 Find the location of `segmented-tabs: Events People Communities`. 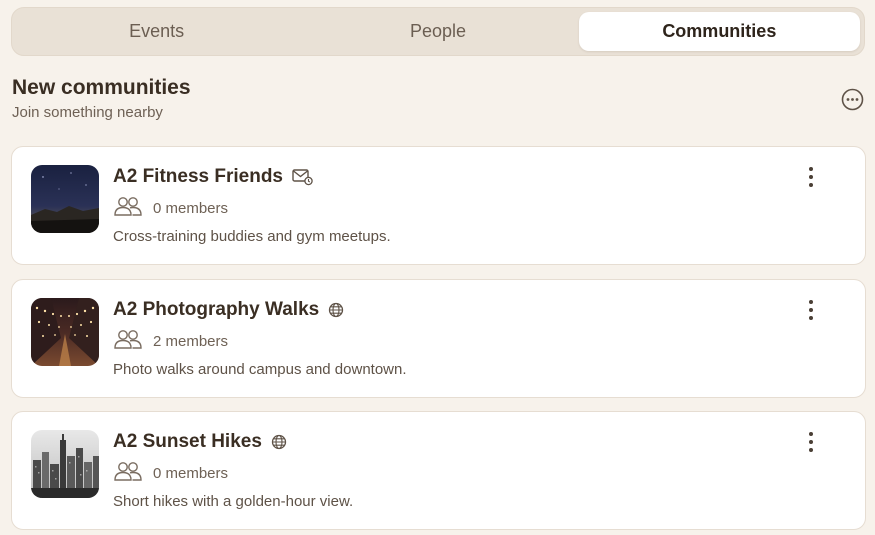

segmented-tabs: Events People Communities is located at coordinates (438, 31).